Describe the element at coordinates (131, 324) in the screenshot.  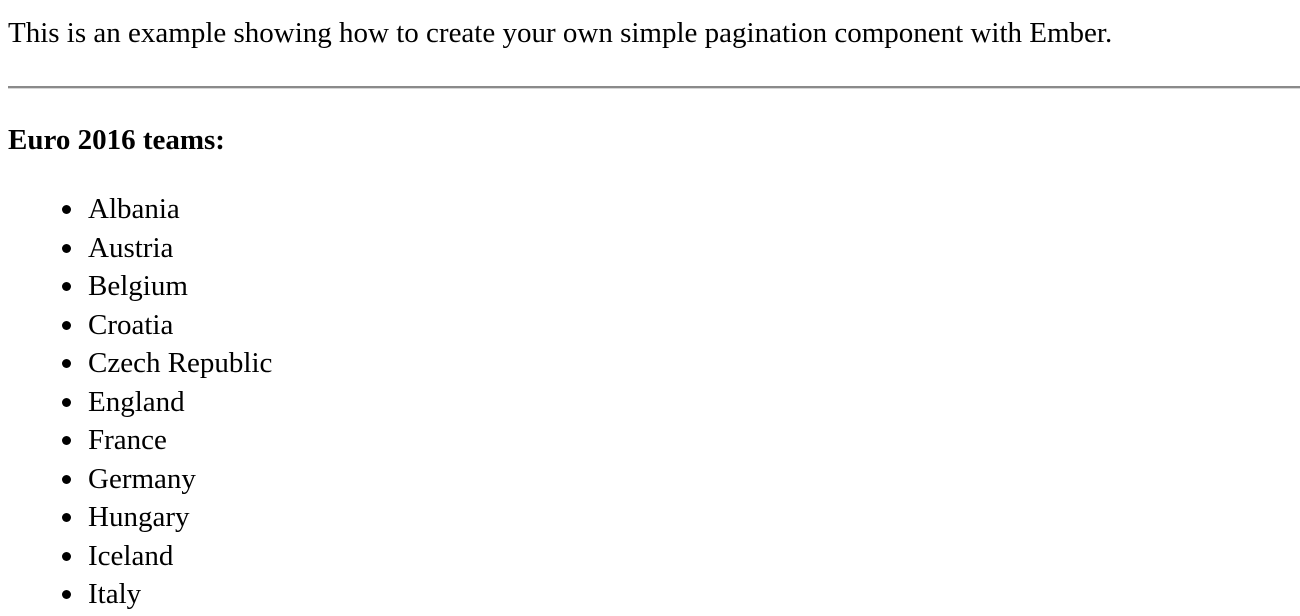
I see `team-name: Croatia` at that location.